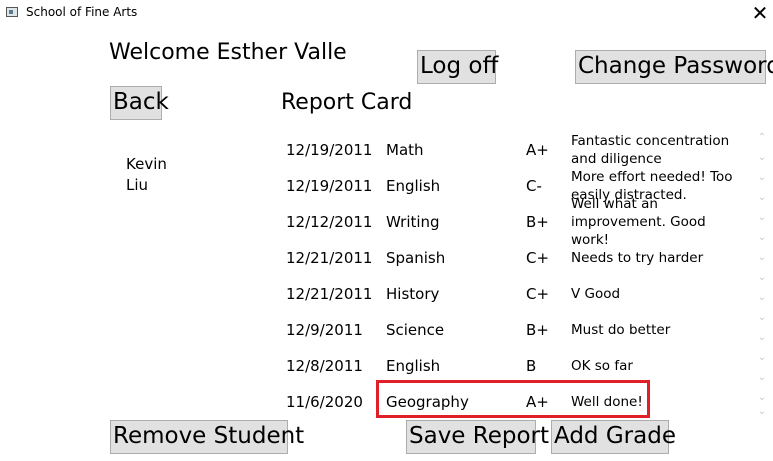 The image size is (773, 461). What do you see at coordinates (621, 330) in the screenshot?
I see `report-comment: Must do better` at bounding box center [621, 330].